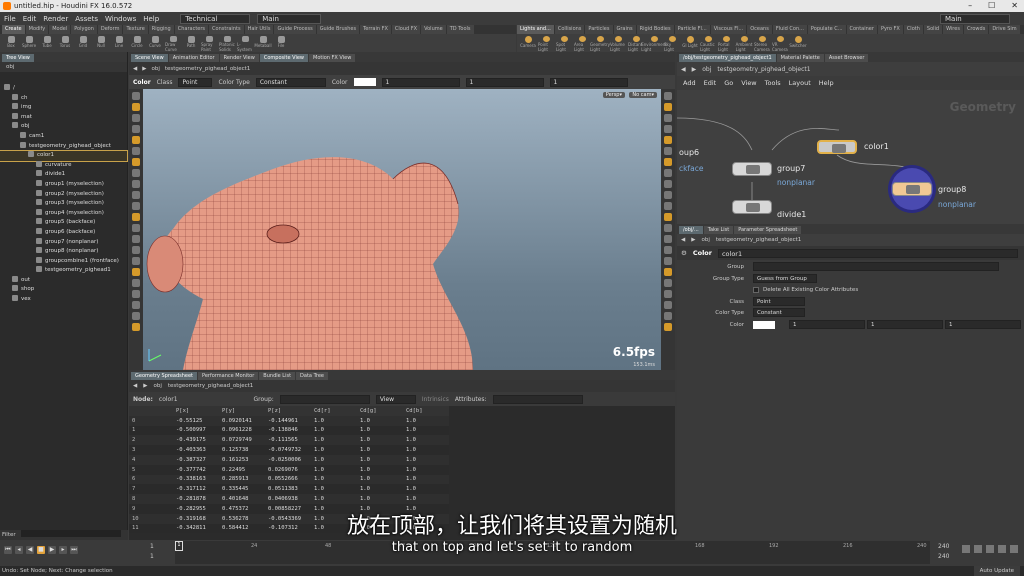  I want to click on shelf-tool-button: Draw Curve, so click(173, 43).